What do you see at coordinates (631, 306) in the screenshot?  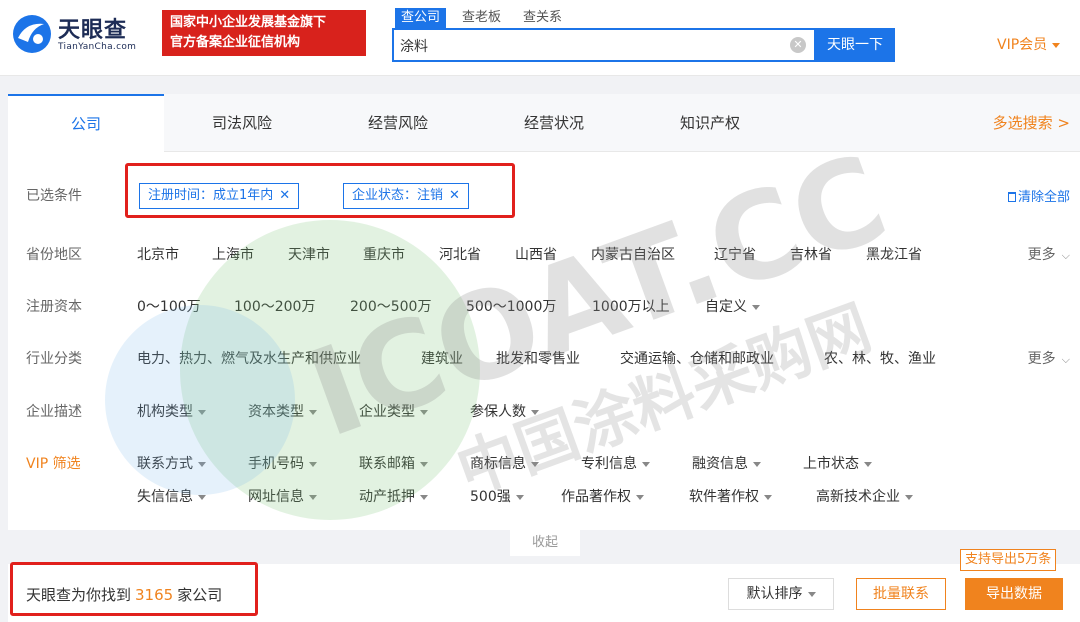 I see `capital-option: 1000万以上` at bounding box center [631, 306].